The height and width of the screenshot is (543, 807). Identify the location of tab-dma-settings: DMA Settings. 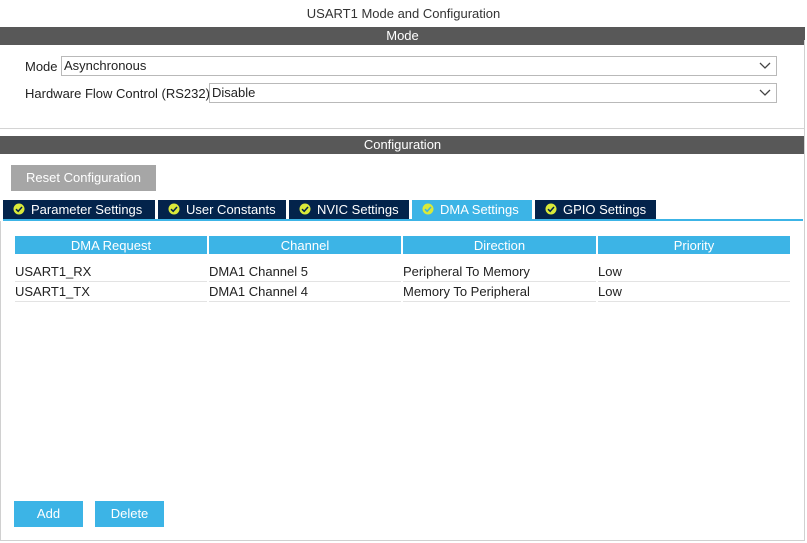
(472, 210).